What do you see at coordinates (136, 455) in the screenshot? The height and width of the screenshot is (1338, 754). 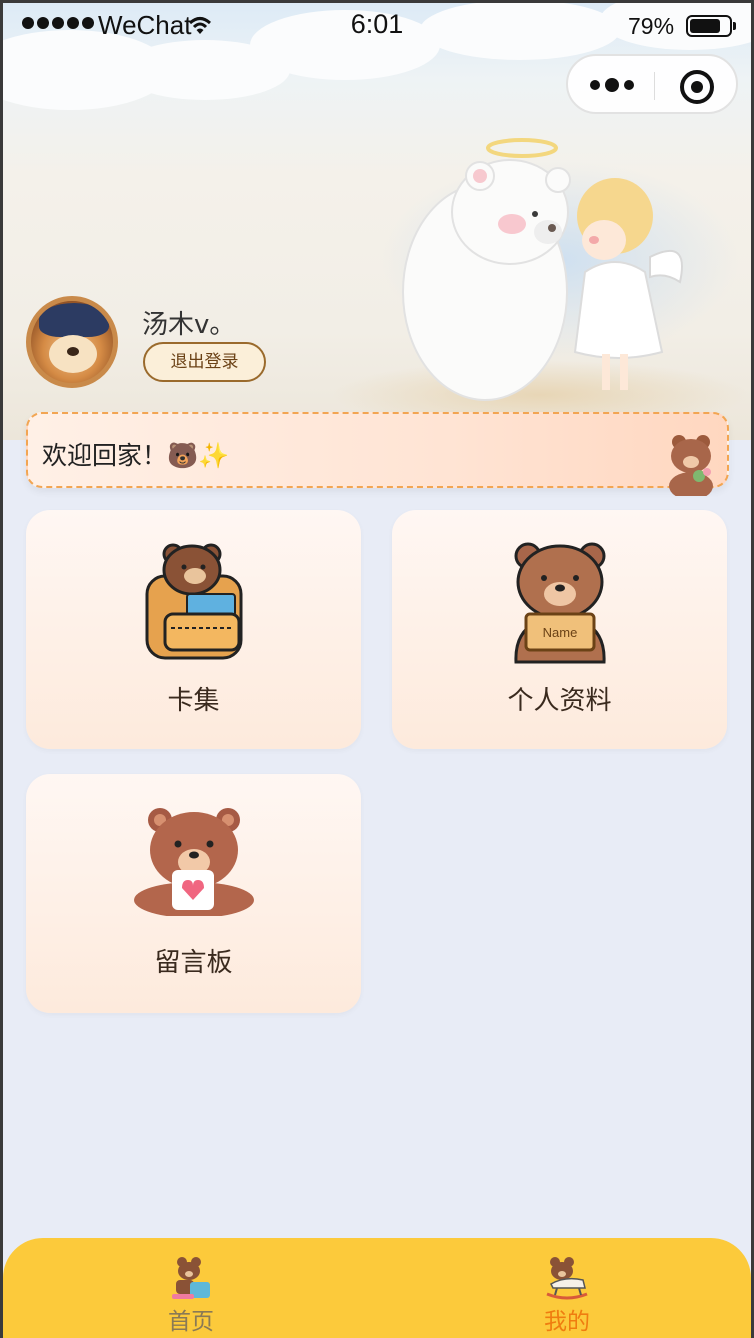 I see `welcome-text: 欢迎回家！🐻✨` at bounding box center [136, 455].